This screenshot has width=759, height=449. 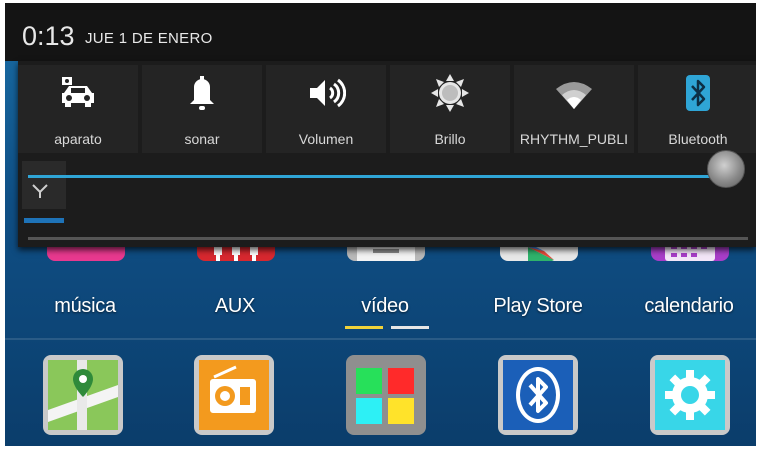 What do you see at coordinates (83, 395) in the screenshot?
I see `maps-icon` at bounding box center [83, 395].